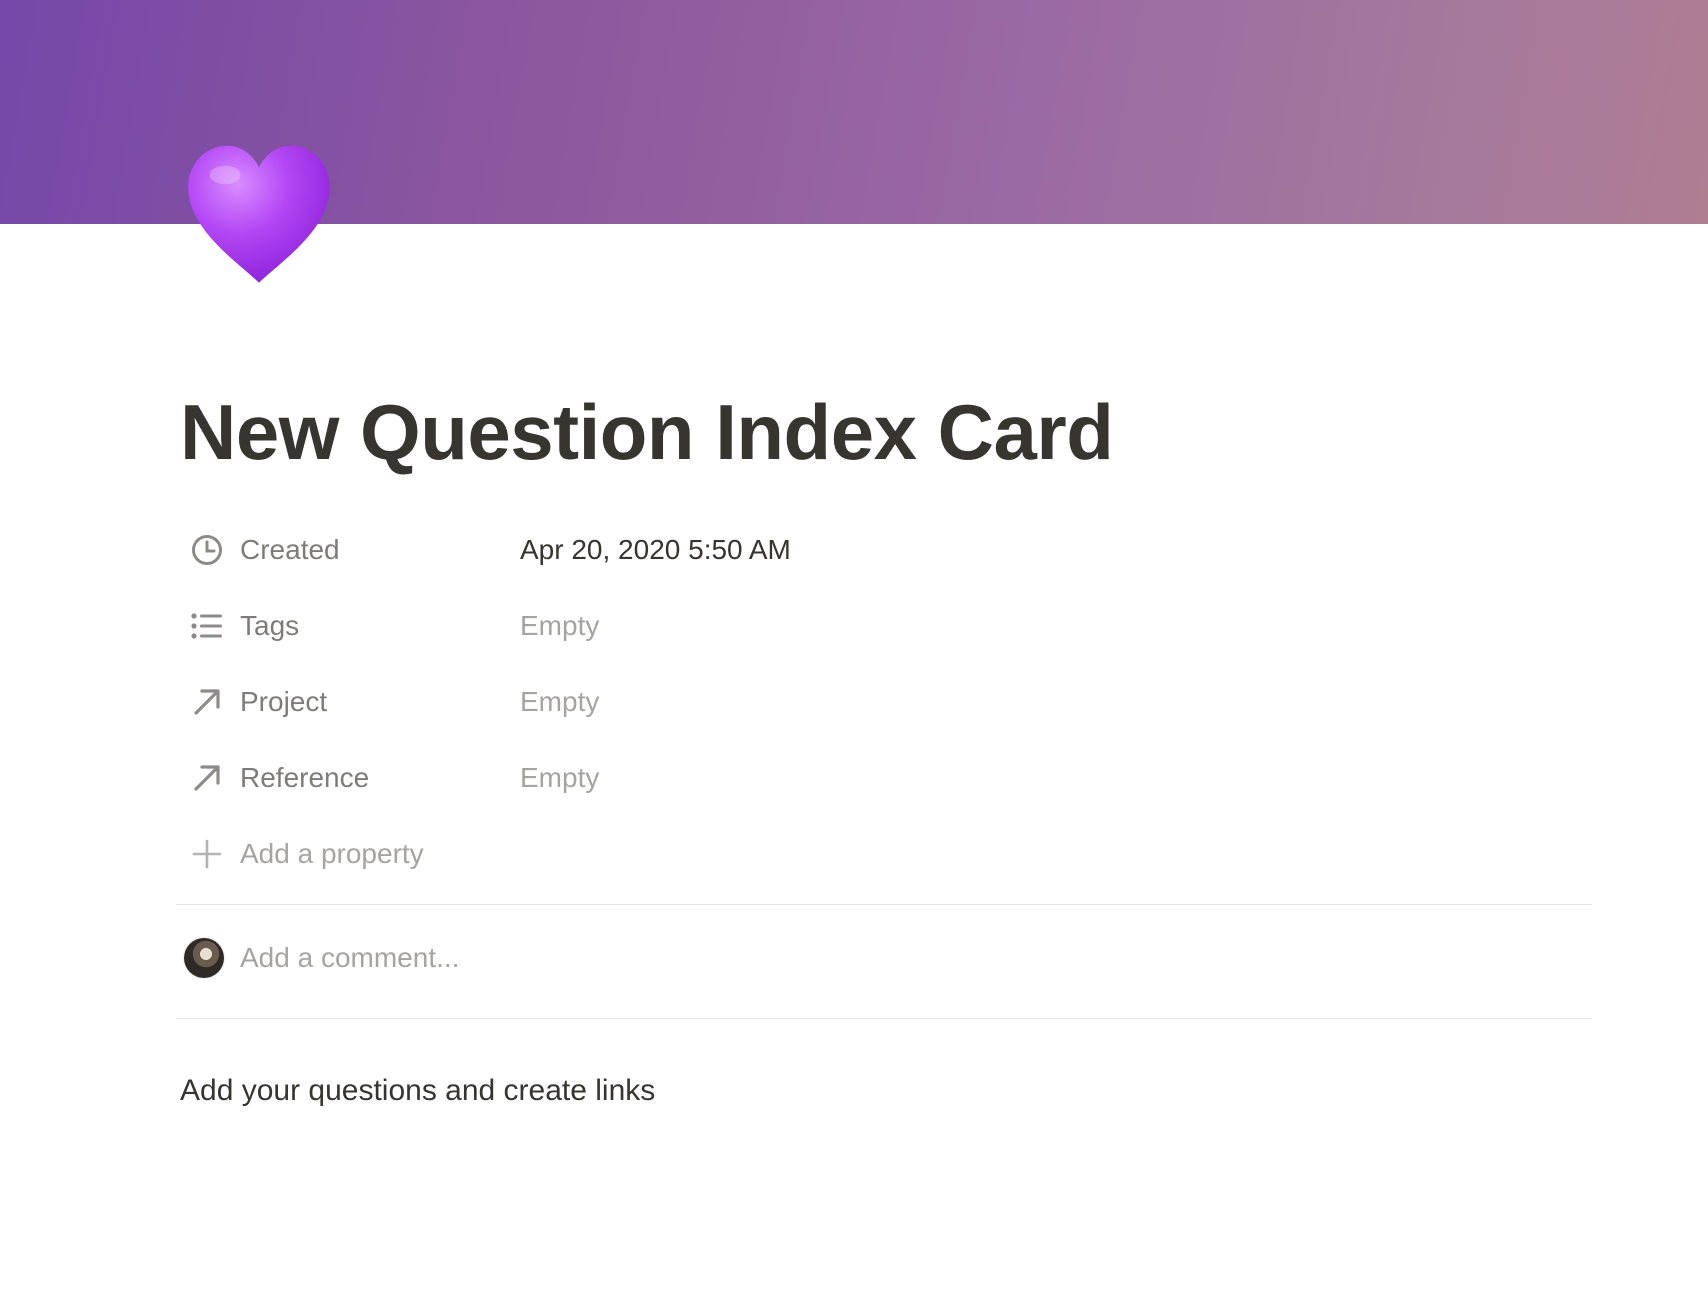 The image size is (1708, 1312). Describe the element at coordinates (284, 701) in the screenshot. I see `property-label: Project` at that location.